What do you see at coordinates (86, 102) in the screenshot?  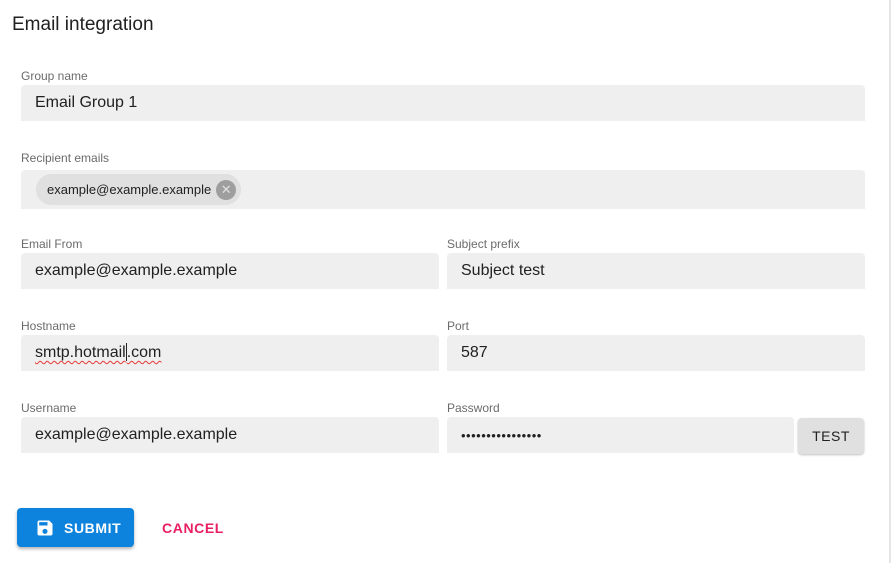 I see `group-name-value: Email Group 1` at bounding box center [86, 102].